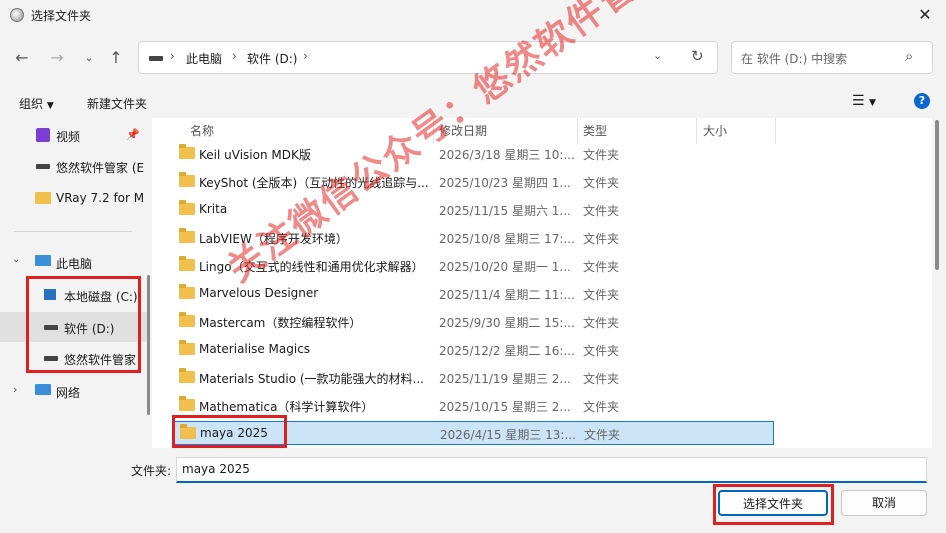 Image resolution: width=946 pixels, height=533 pixels. Describe the element at coordinates (204, 58) in the screenshot. I see `breadcrumb-this-pc: 此电脑` at that location.